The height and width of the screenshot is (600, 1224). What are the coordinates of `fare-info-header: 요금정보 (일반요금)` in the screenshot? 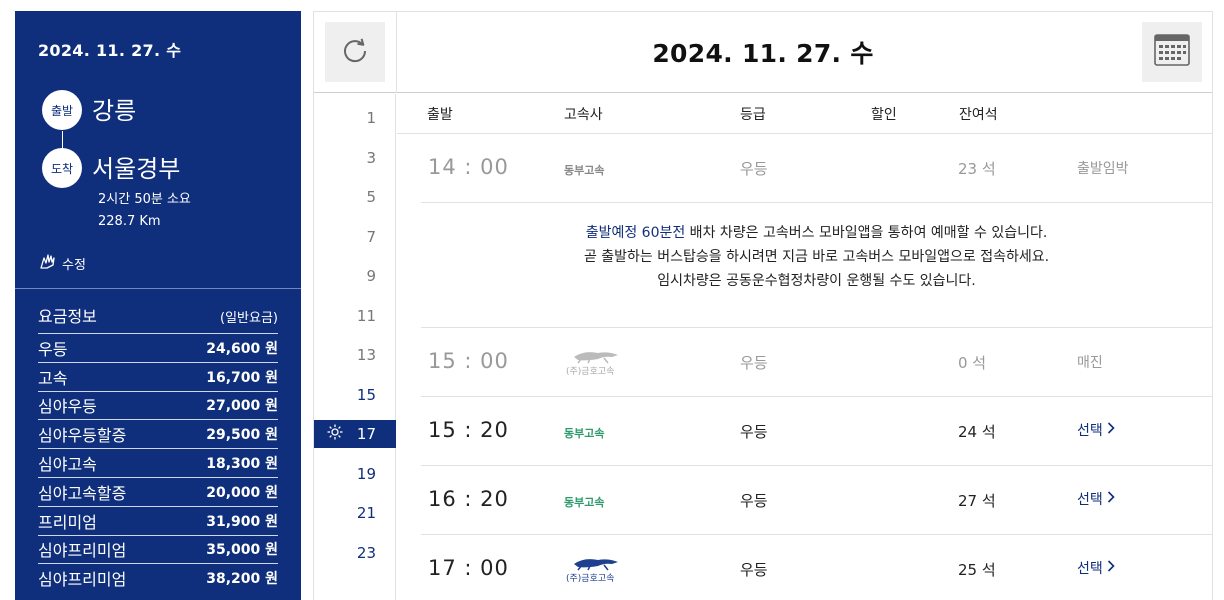 It's located at (158, 315).